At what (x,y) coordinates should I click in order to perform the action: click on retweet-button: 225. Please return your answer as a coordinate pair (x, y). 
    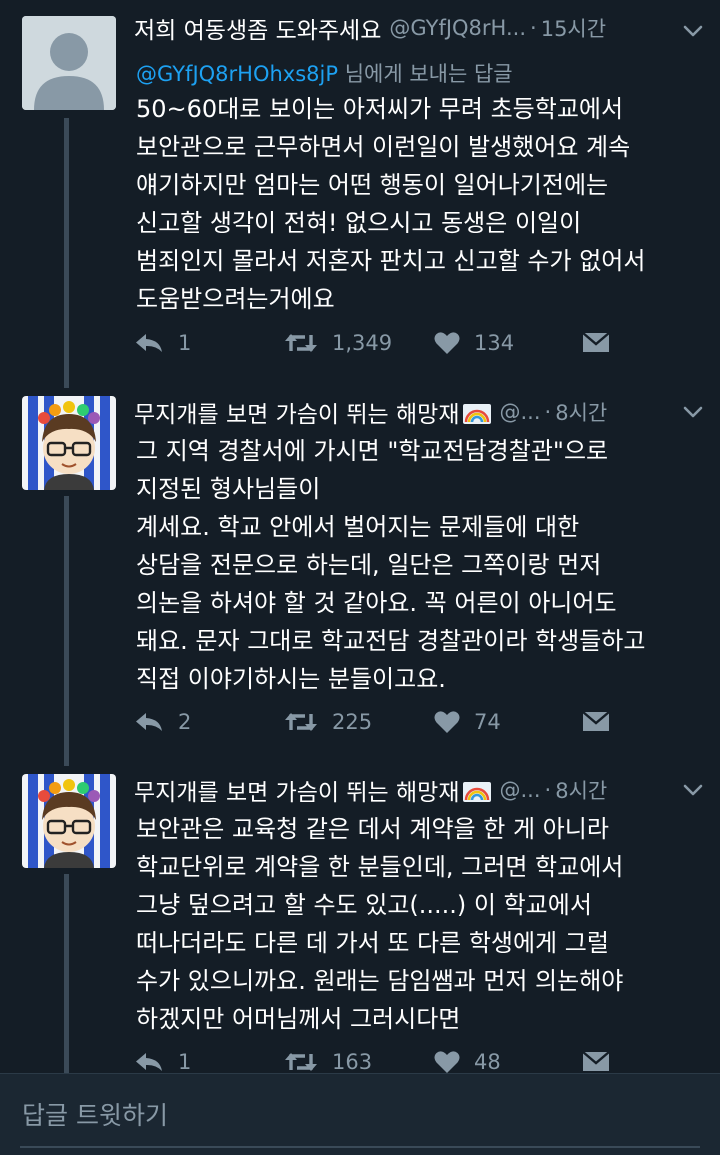
    Looking at the image, I should click on (328, 722).